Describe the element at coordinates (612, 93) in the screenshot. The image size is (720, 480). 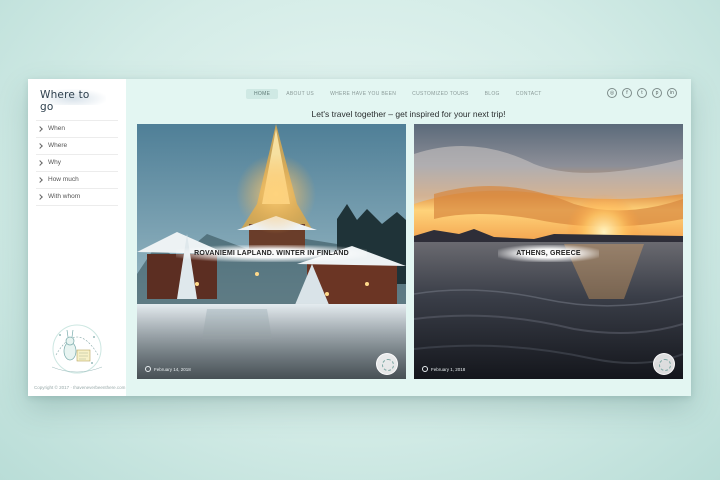
I see `instagram-icon: ◎` at that location.